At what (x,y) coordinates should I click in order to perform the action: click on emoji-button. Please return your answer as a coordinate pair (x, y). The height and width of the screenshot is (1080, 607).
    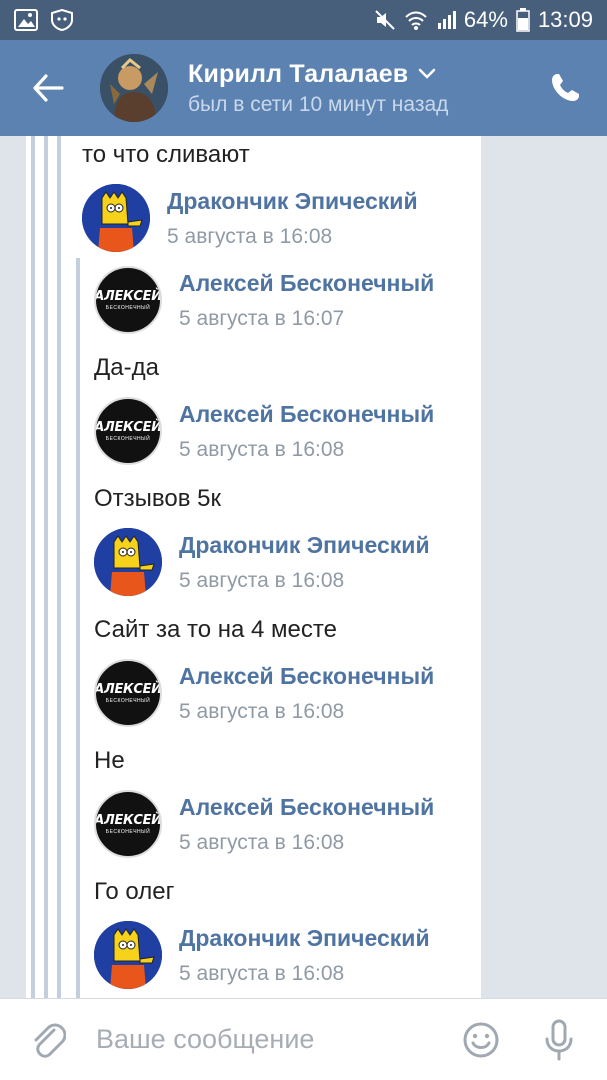
    Looking at the image, I should click on (481, 1039).